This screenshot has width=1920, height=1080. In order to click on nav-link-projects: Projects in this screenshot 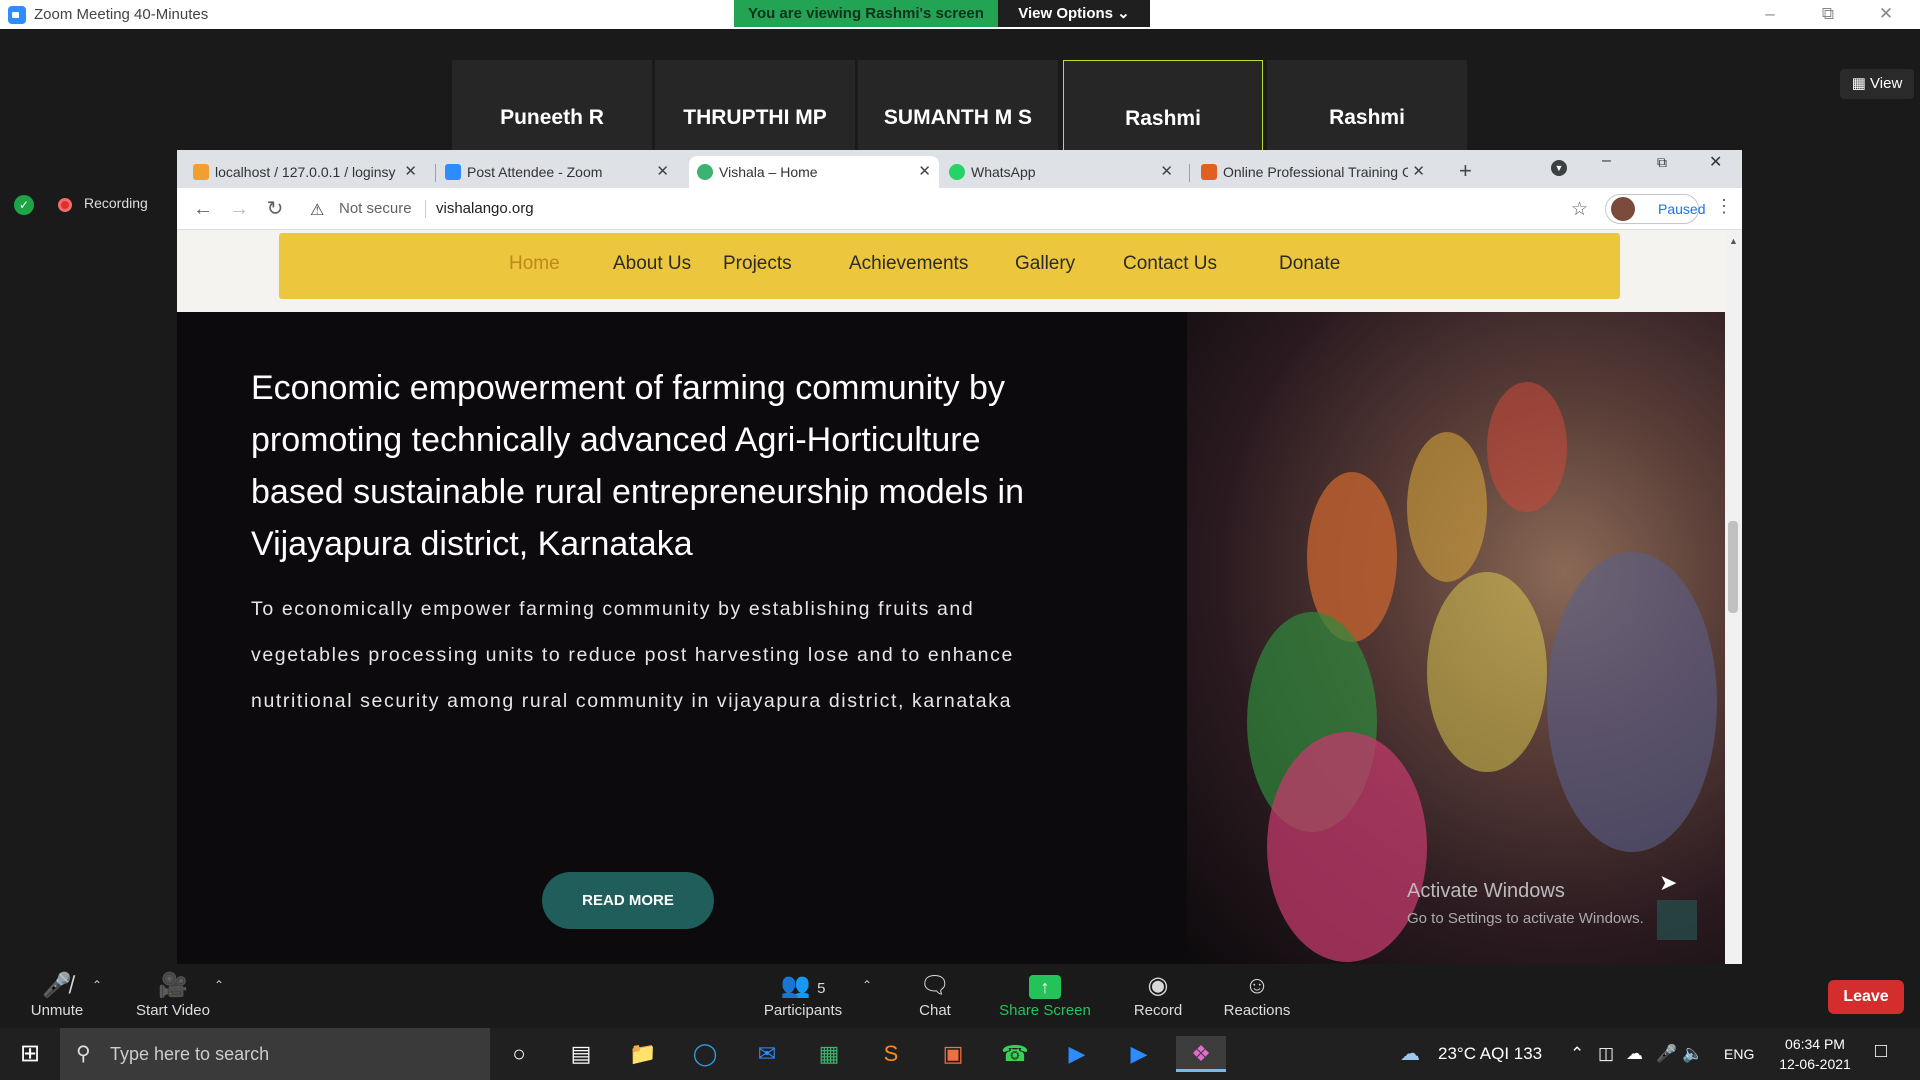, I will do `click(757, 264)`.